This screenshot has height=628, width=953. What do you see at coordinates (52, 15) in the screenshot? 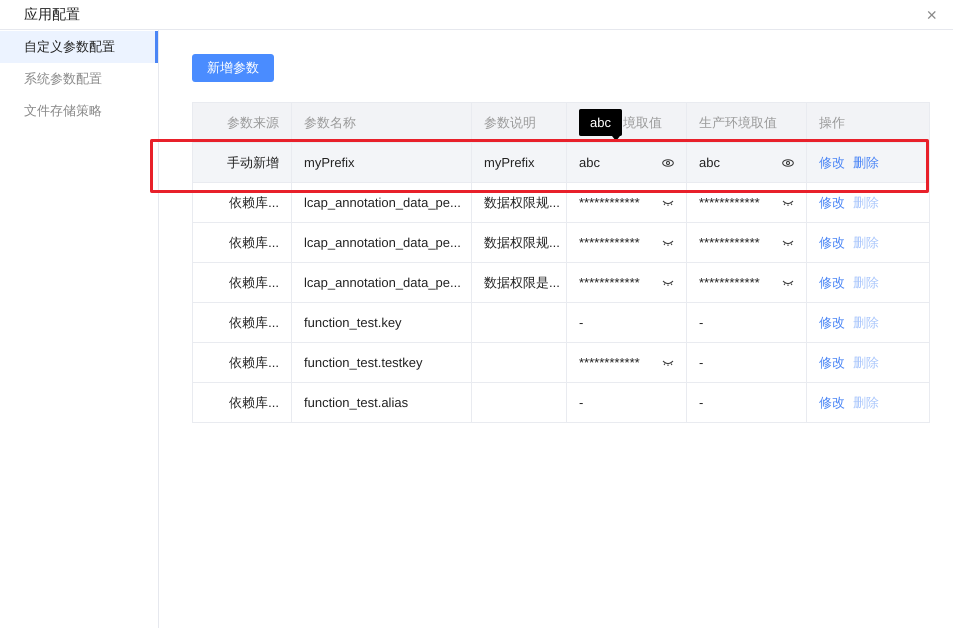
I see `window-title: 应用配置` at bounding box center [52, 15].